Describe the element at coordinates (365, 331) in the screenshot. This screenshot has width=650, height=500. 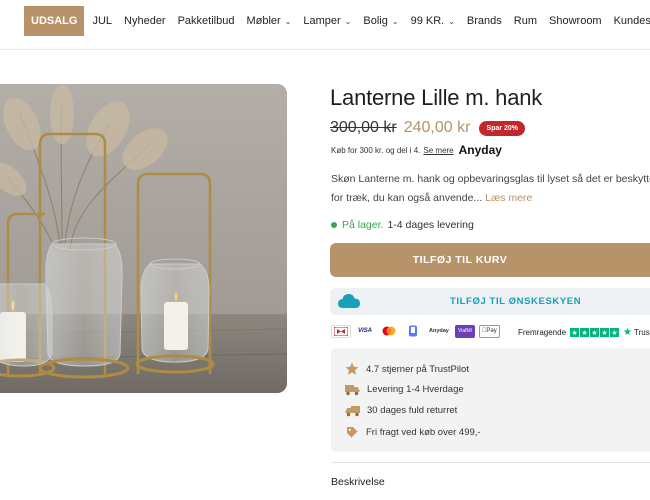
I see `visa-icon: VISA` at that location.